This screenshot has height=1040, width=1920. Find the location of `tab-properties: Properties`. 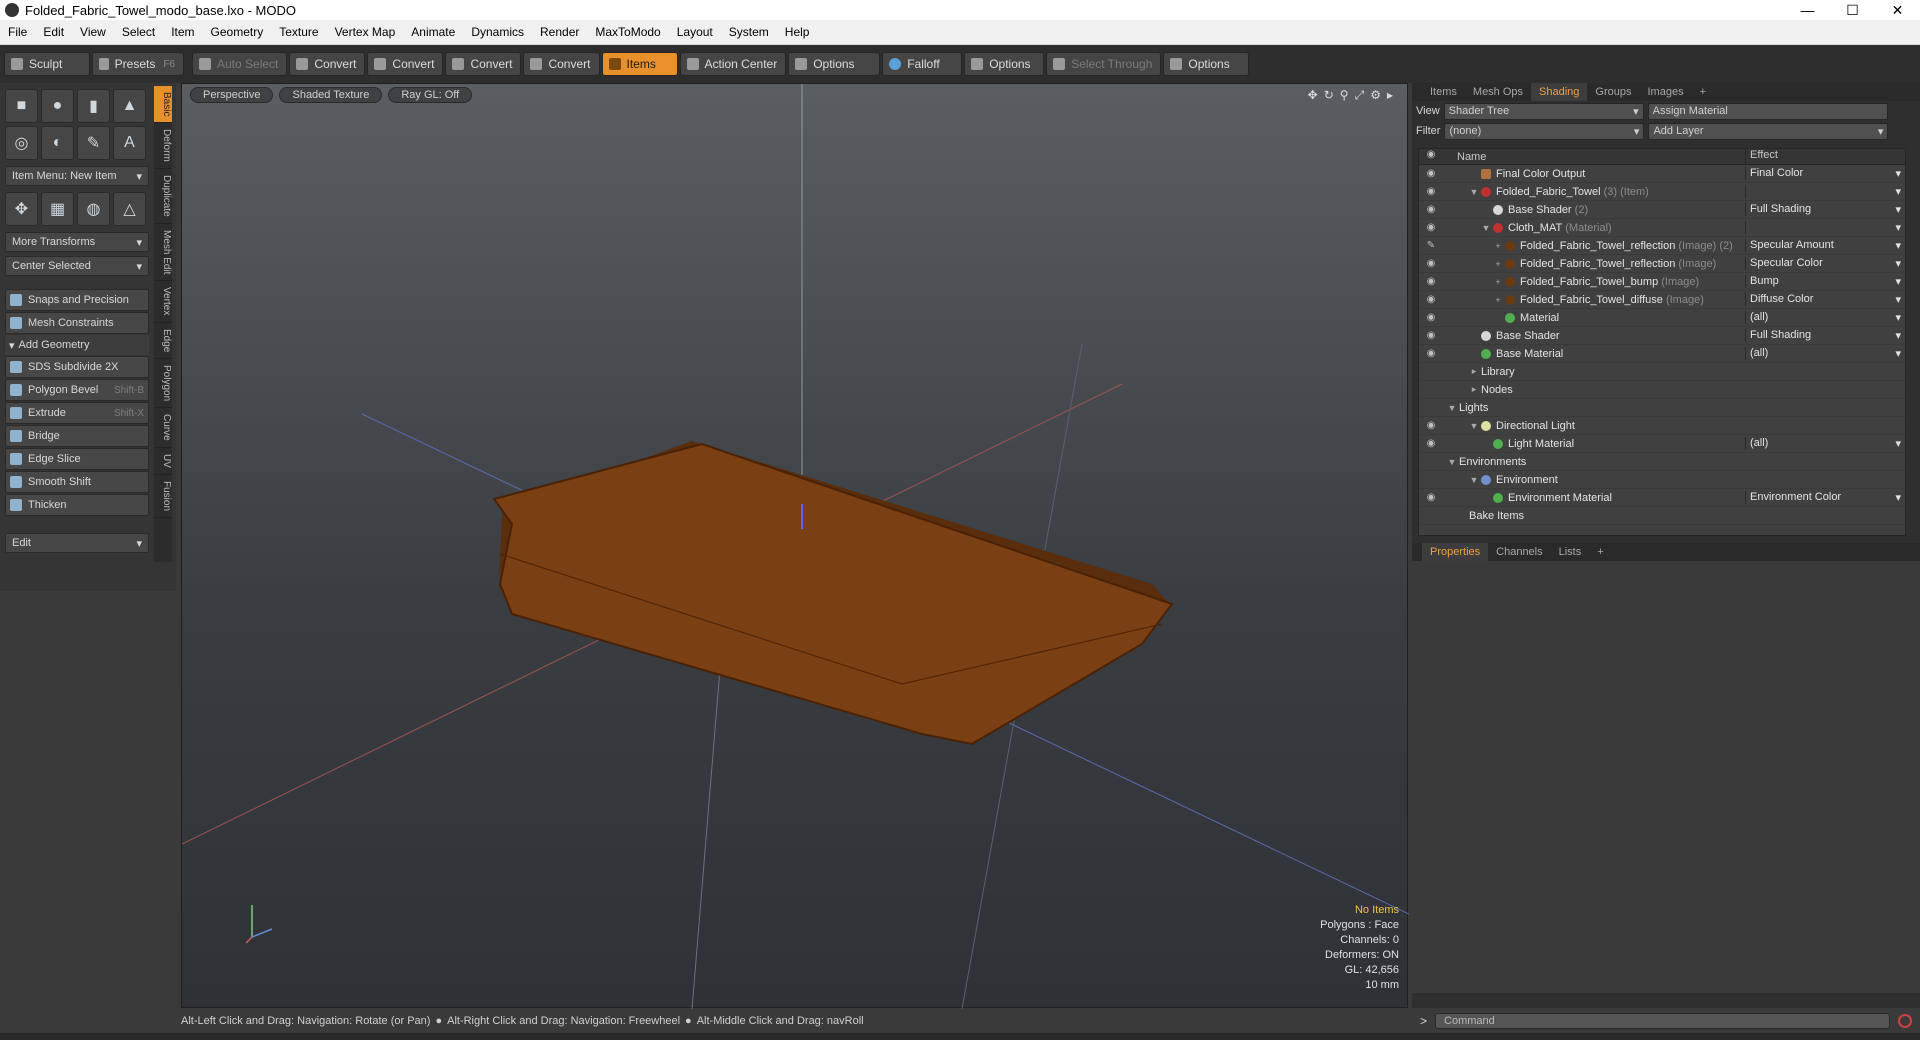

tab-properties: Properties is located at coordinates (1455, 552).